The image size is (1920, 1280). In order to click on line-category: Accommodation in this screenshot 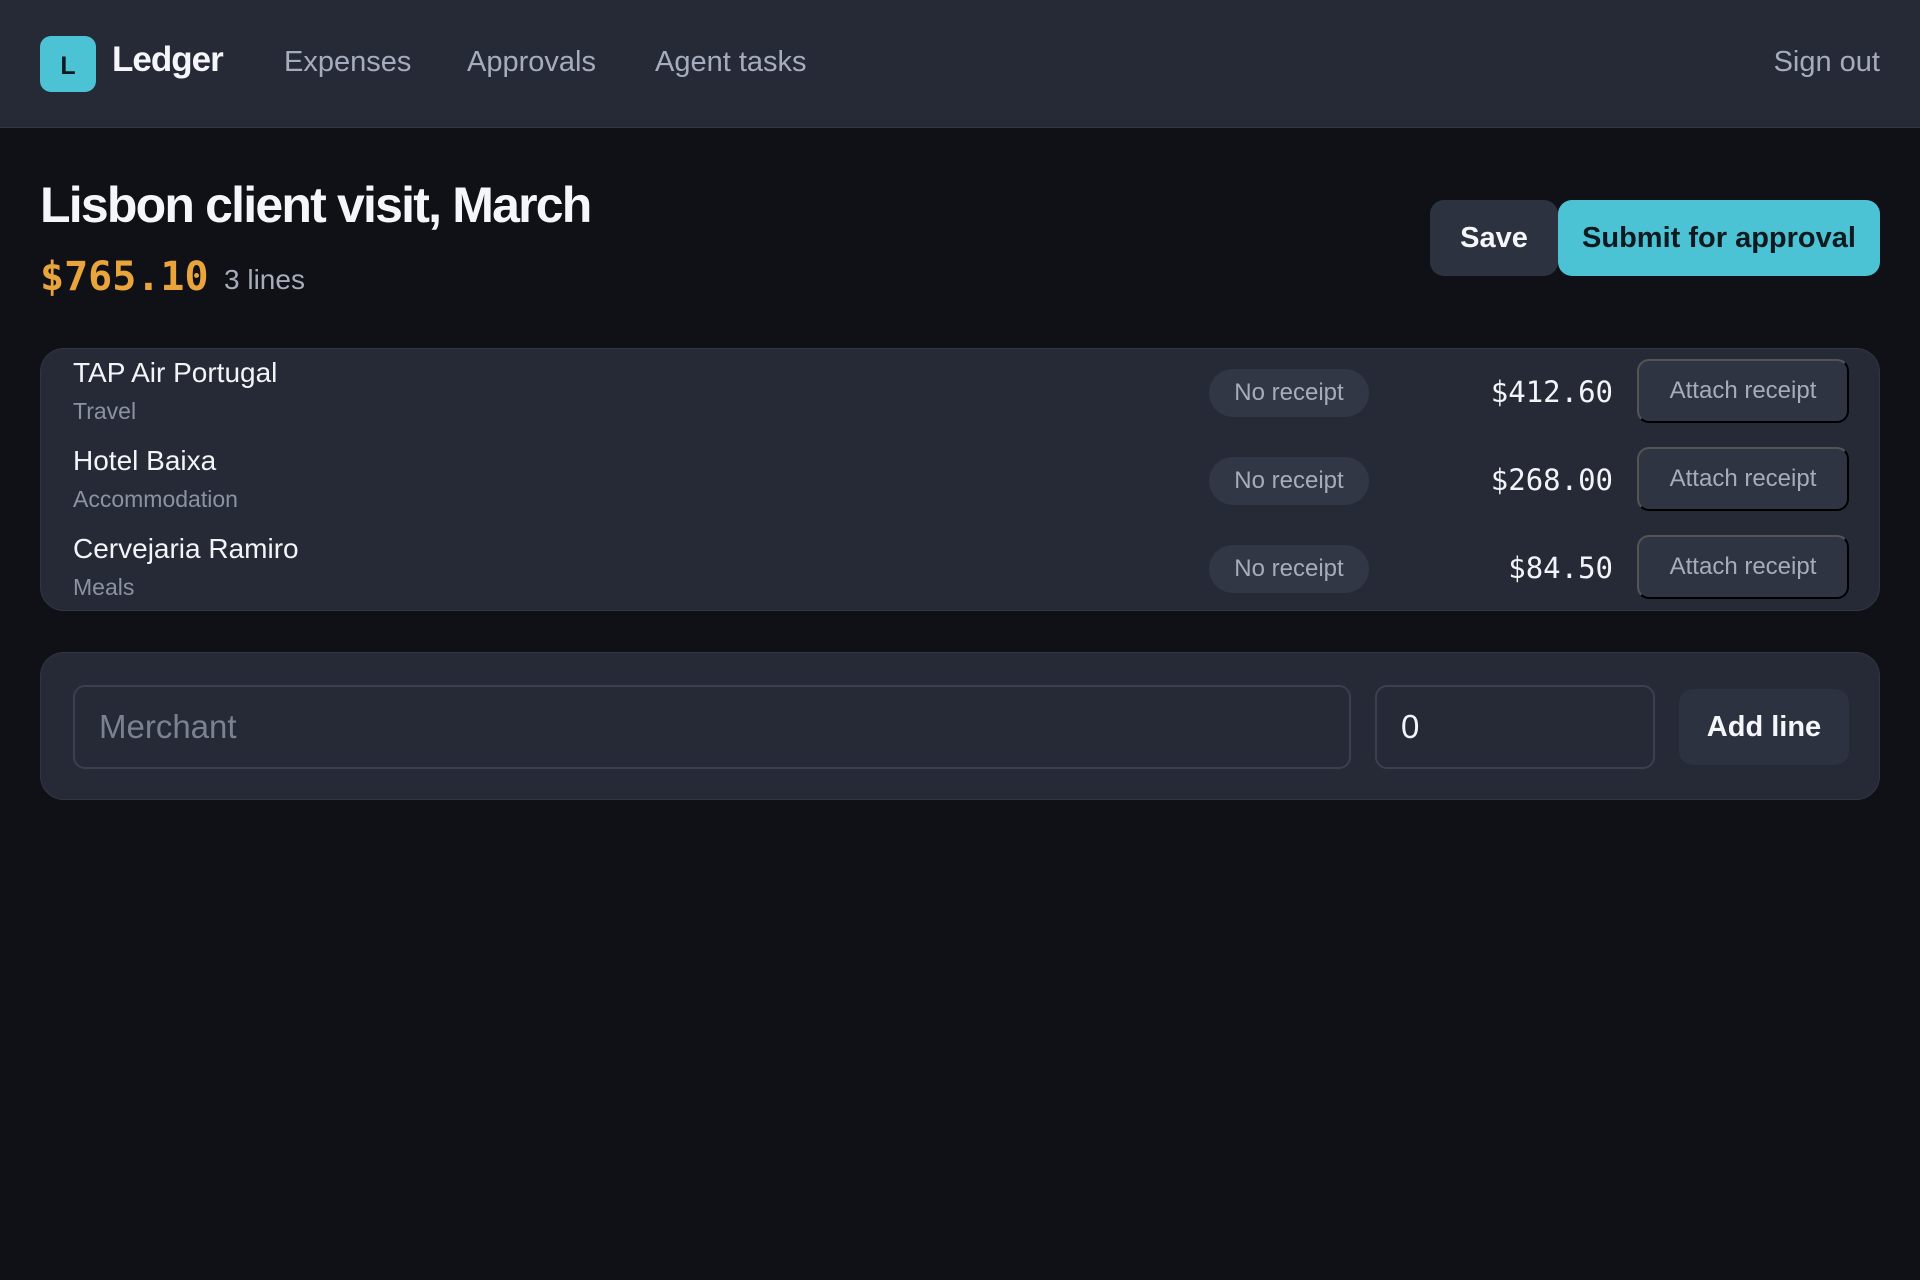, I will do `click(155, 499)`.